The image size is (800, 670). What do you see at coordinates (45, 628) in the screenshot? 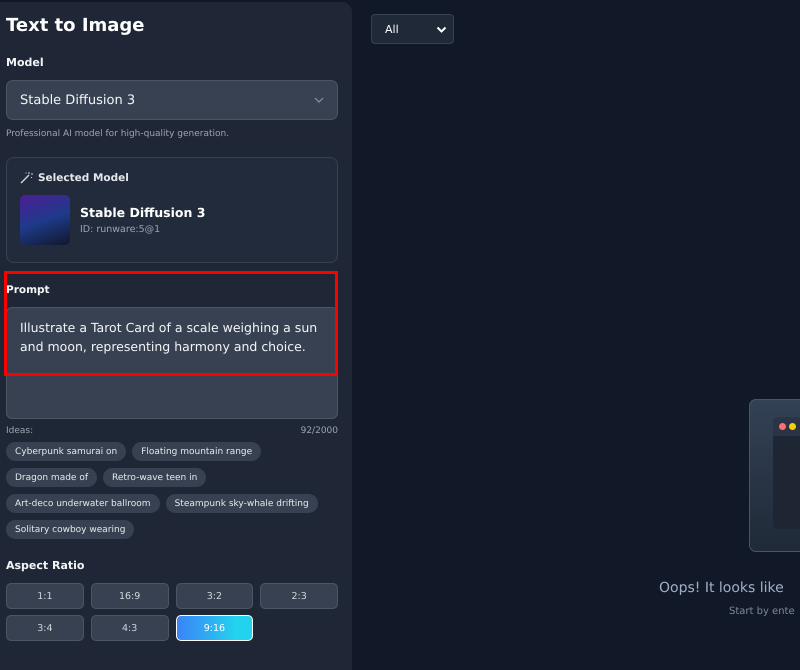
I see `aspect-ratio-button: 3:4` at bounding box center [45, 628].